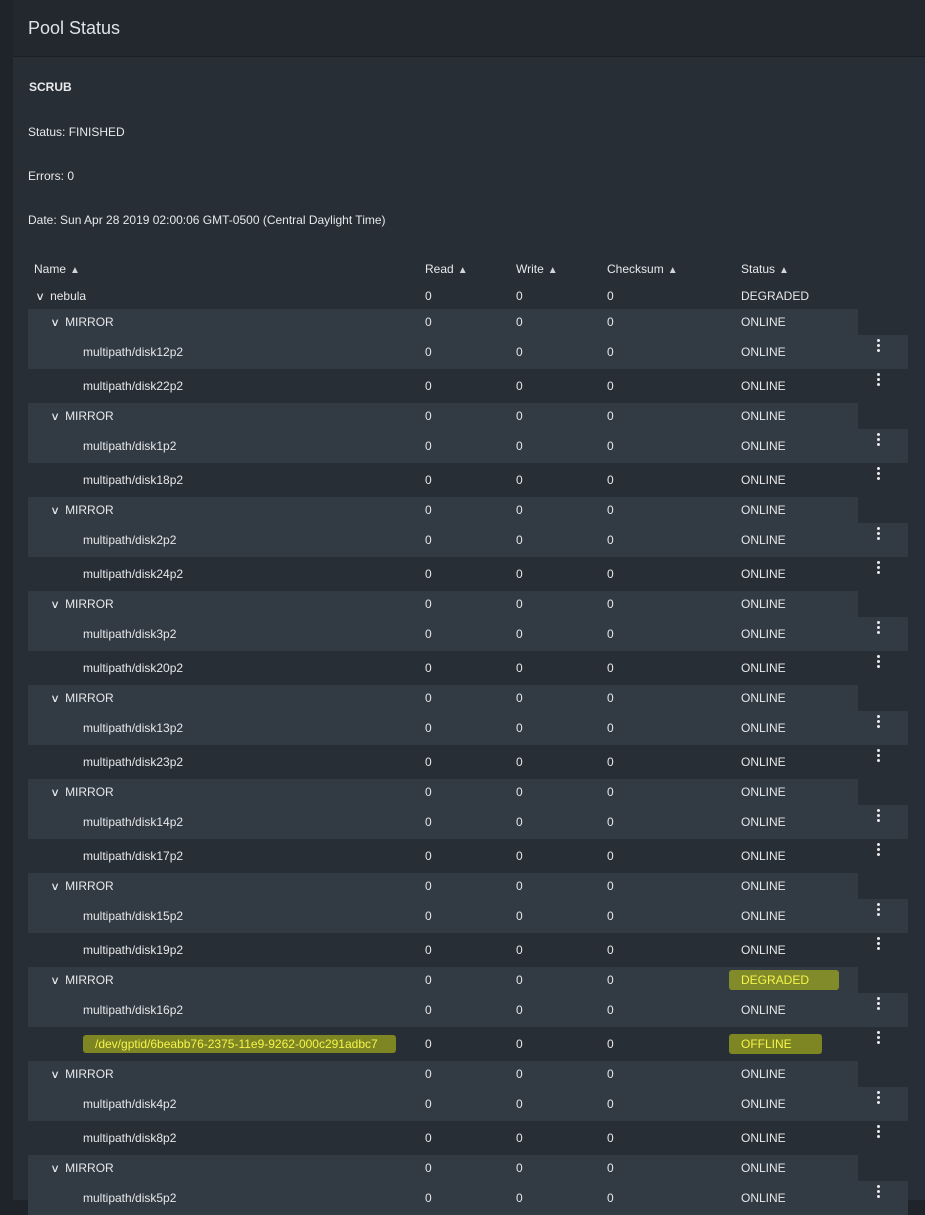  I want to click on name-cell: multipath/disk13p2, so click(133, 728).